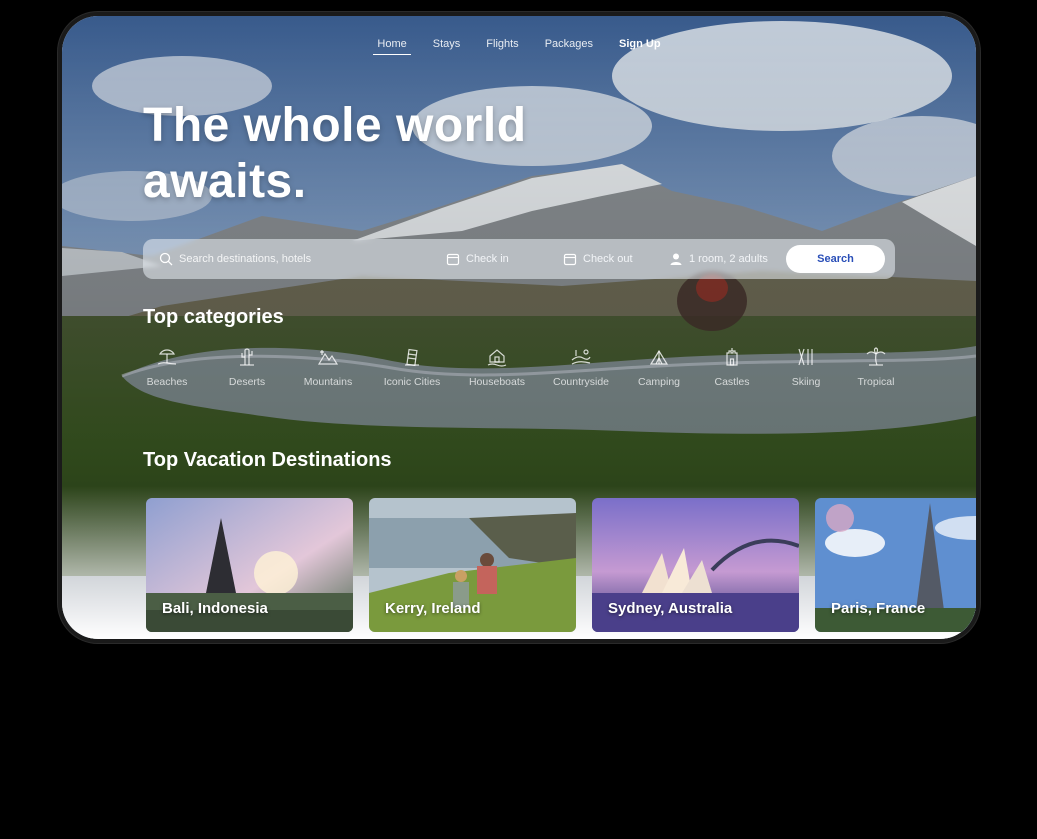 The width and height of the screenshot is (1037, 839). What do you see at coordinates (472, 565) in the screenshot?
I see `destination-card-kerry: Kerry, Ireland` at bounding box center [472, 565].